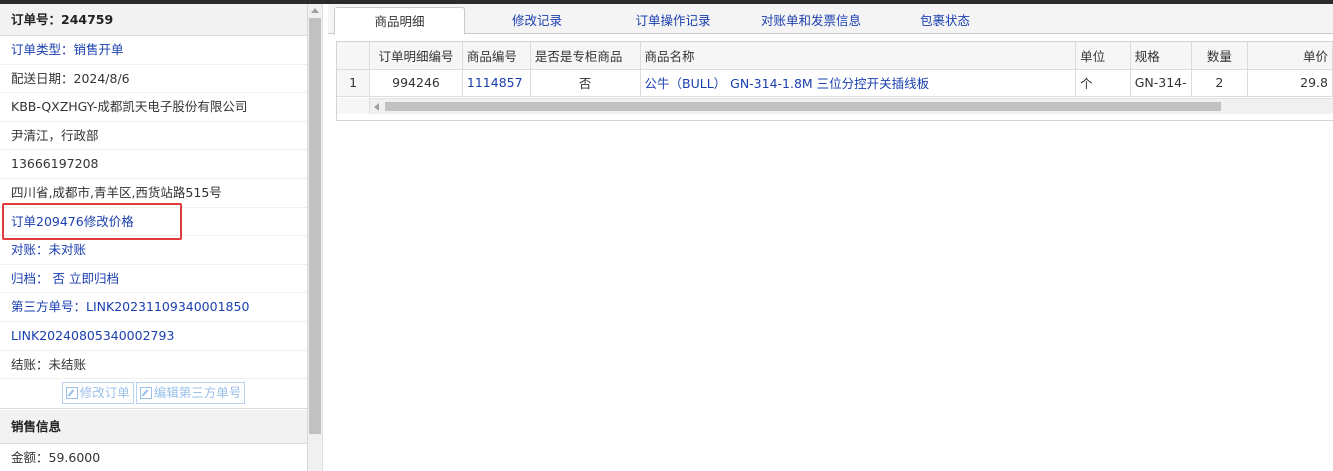 This screenshot has width=1333, height=471. What do you see at coordinates (197, 393) in the screenshot?
I see `edit-third-party-label: 编辑第三方单号` at bounding box center [197, 393].